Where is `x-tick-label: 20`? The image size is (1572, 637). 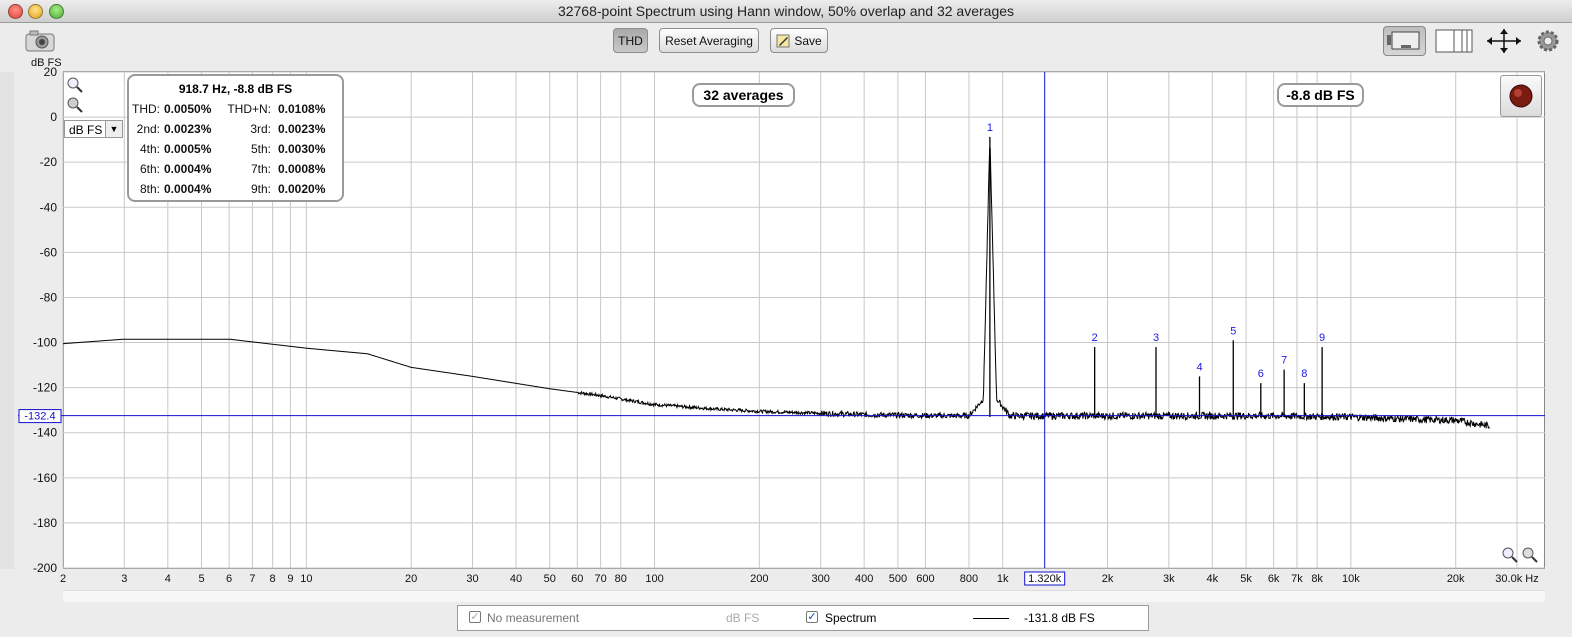 x-tick-label: 20 is located at coordinates (411, 579).